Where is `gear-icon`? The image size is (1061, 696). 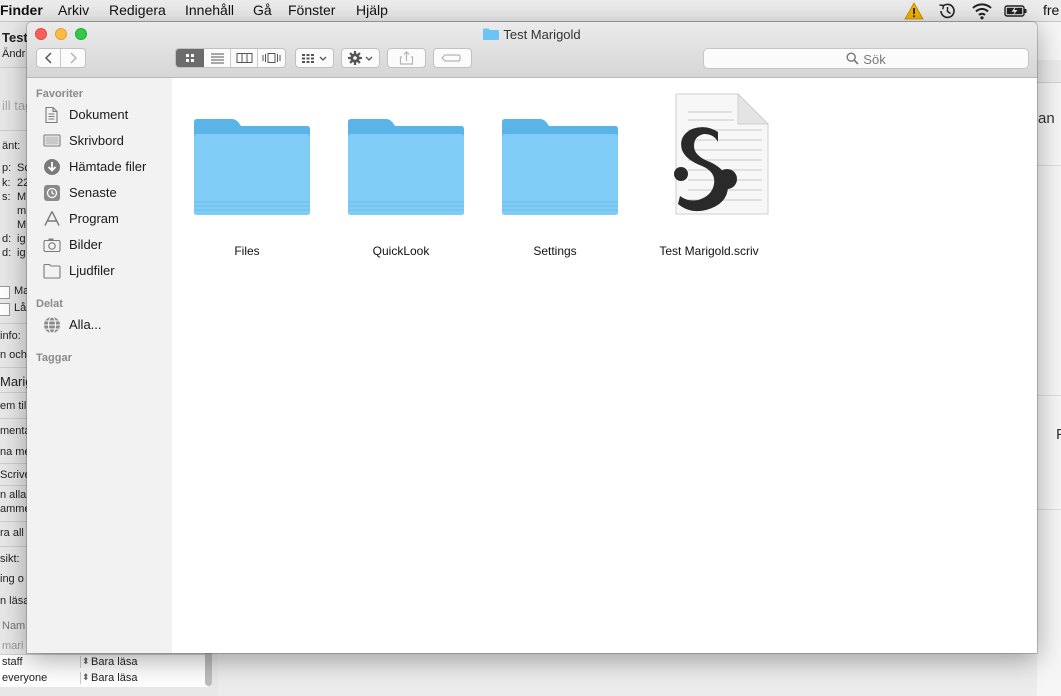 gear-icon is located at coordinates (360, 58).